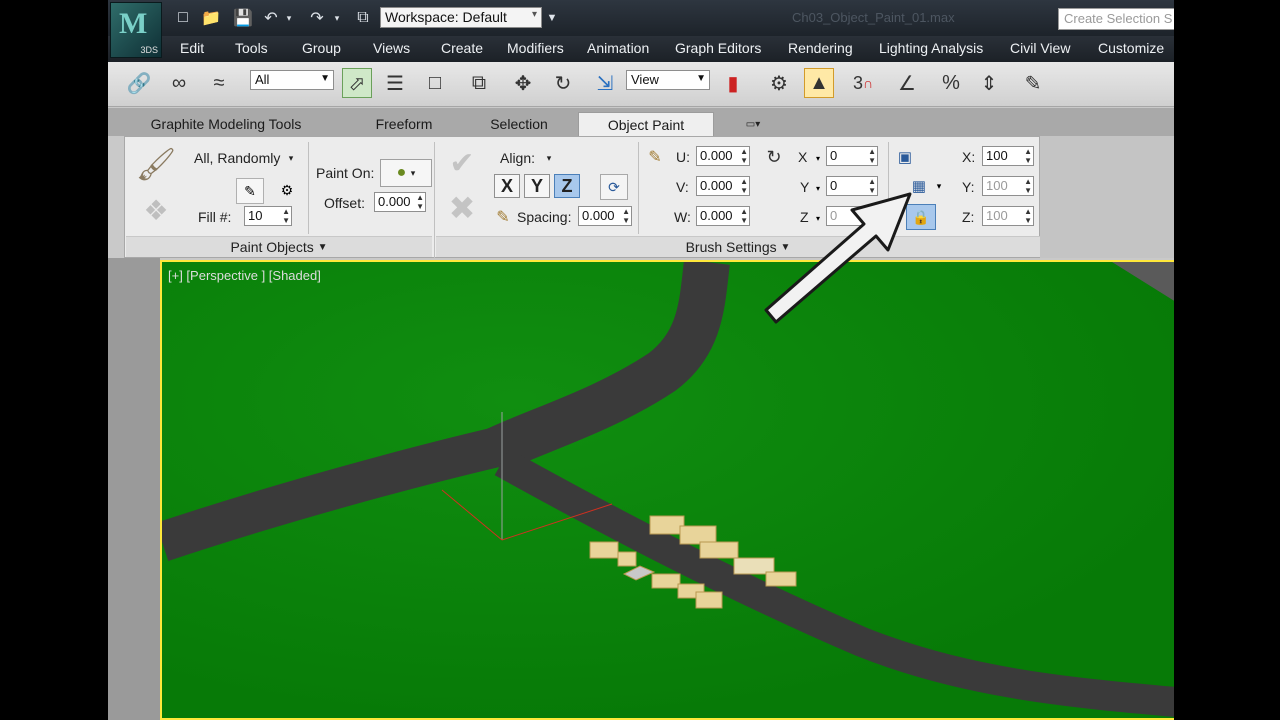 This screenshot has height=720, width=1280. I want to click on menu-customize: Customize, so click(1131, 48).